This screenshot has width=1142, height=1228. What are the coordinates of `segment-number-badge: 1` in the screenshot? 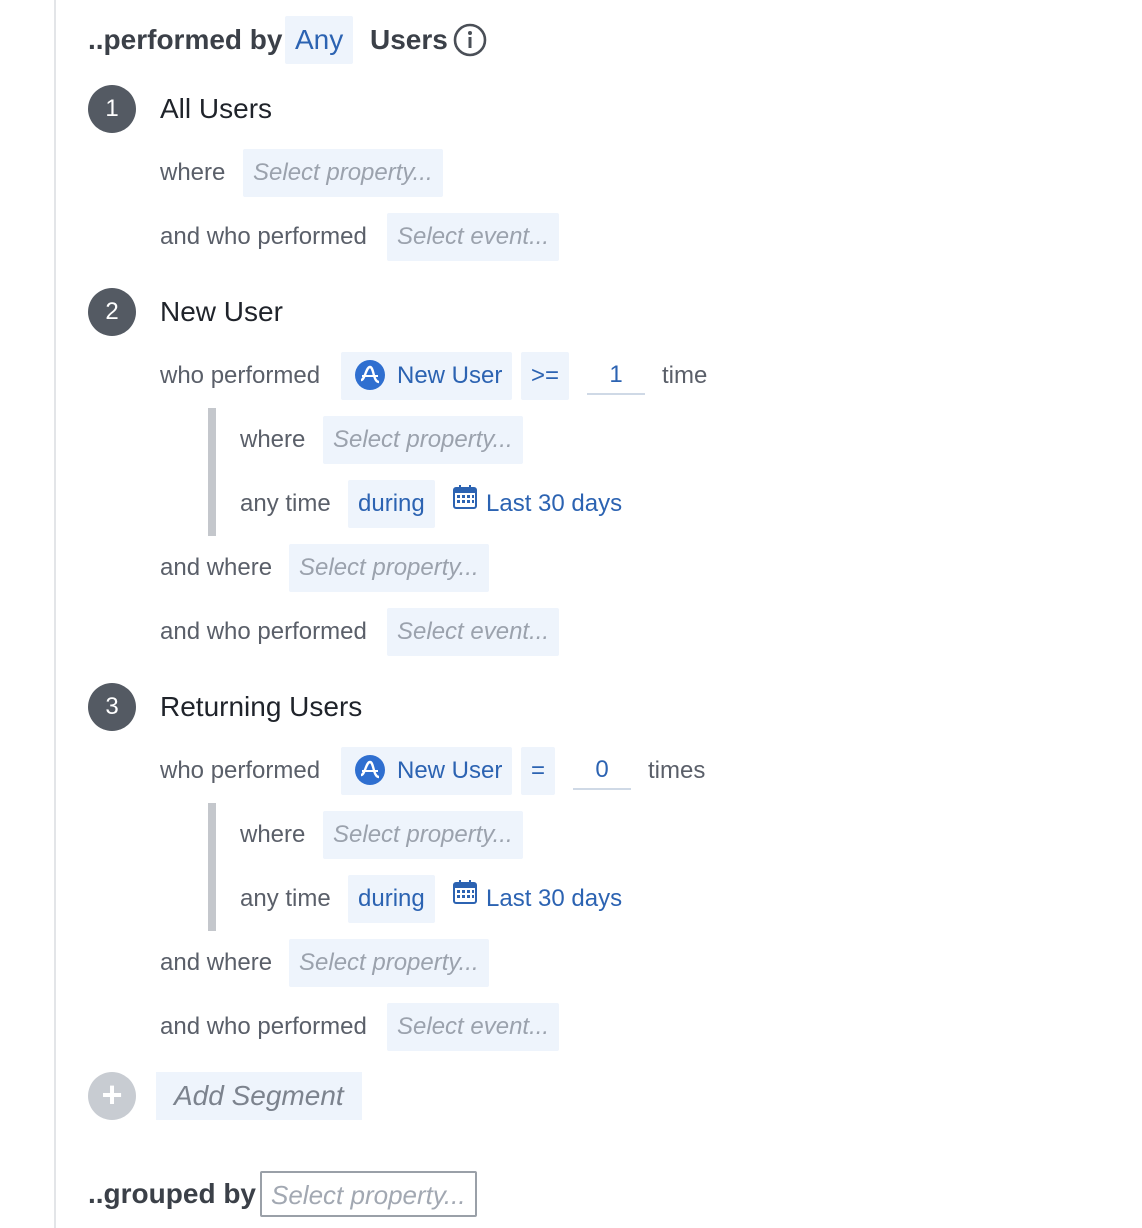 It's located at (112, 109).